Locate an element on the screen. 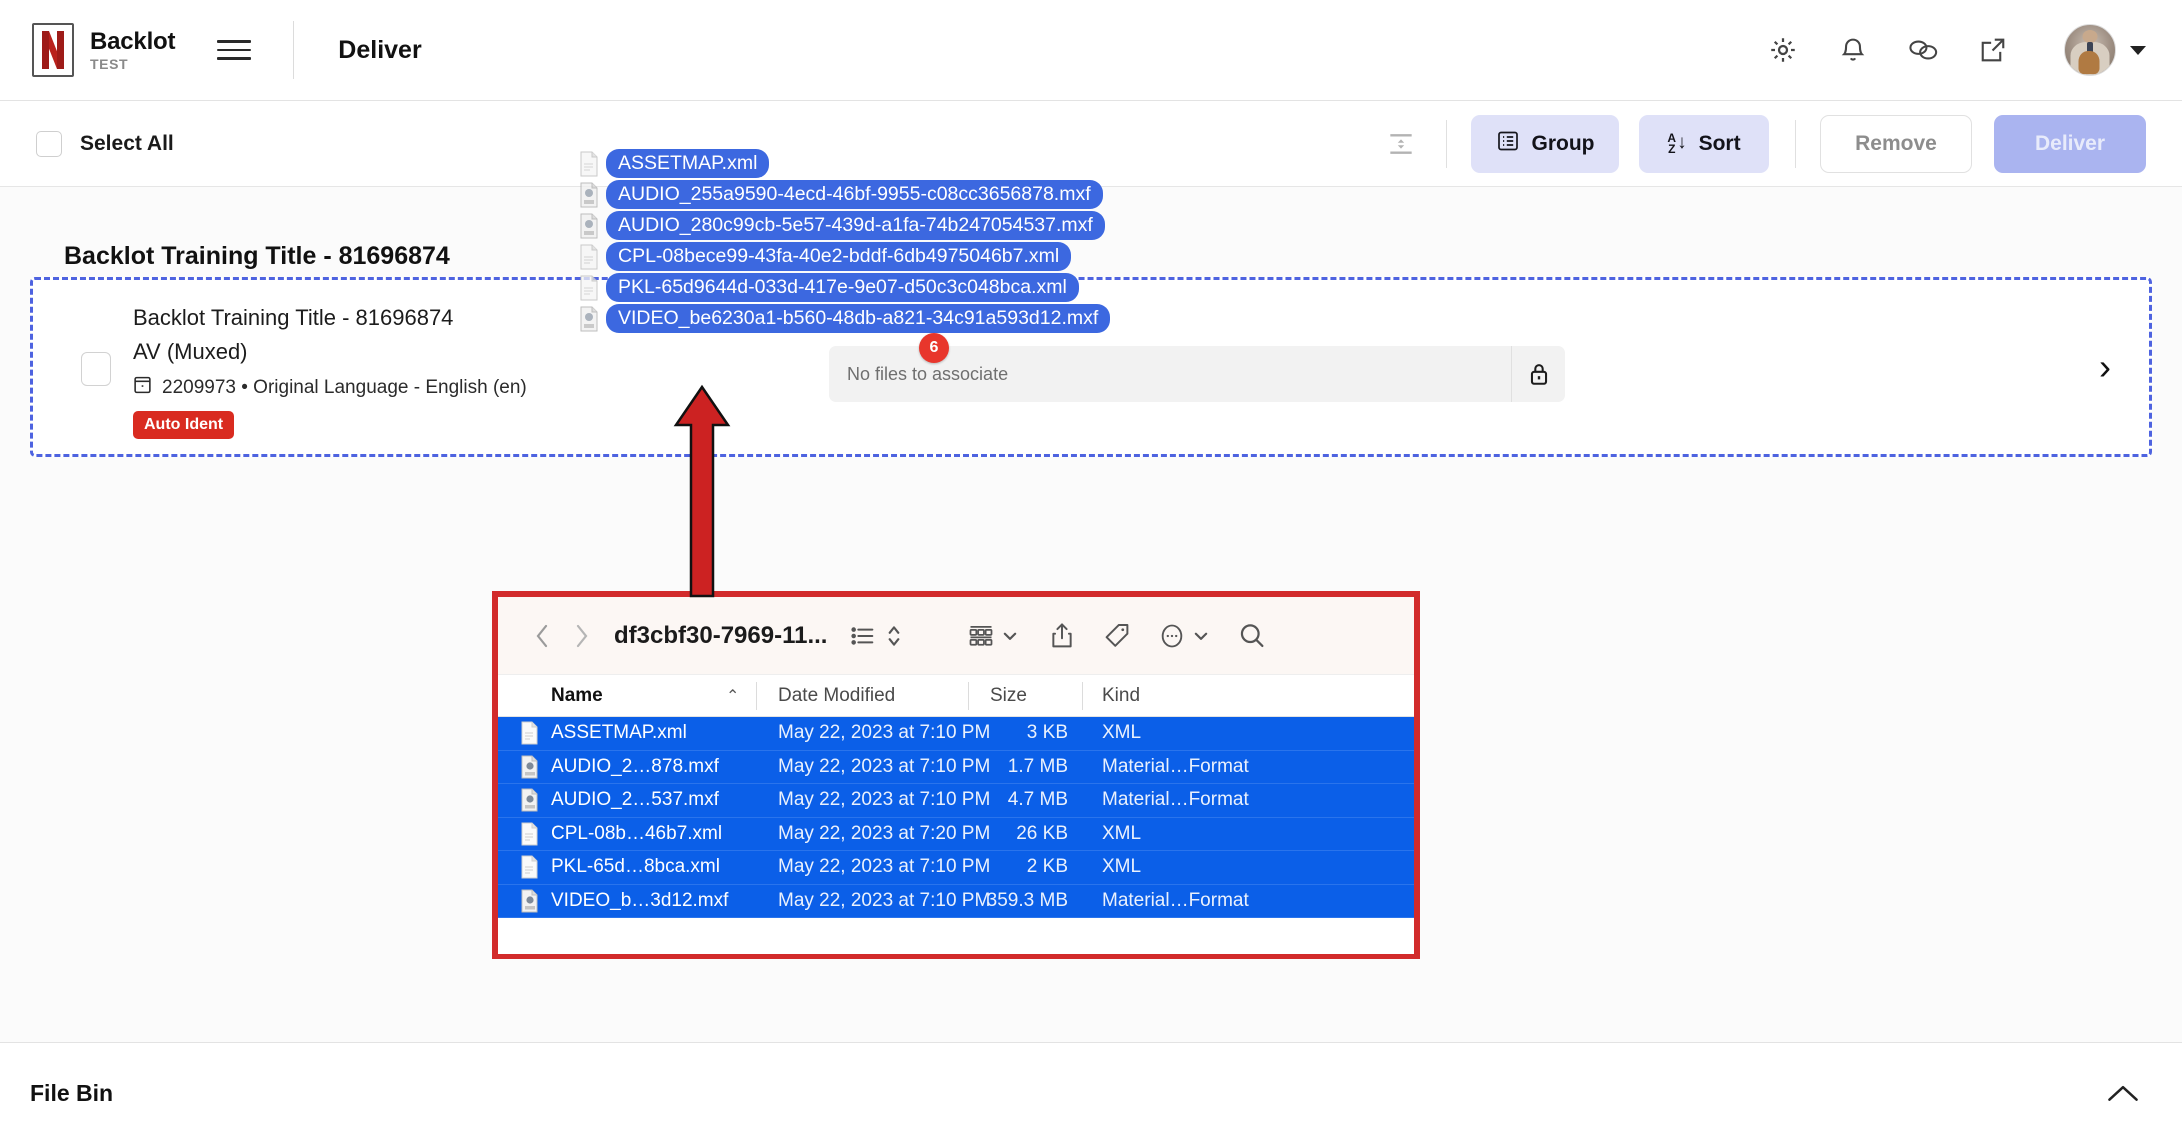  deliver-button: Deliver is located at coordinates (2070, 143).